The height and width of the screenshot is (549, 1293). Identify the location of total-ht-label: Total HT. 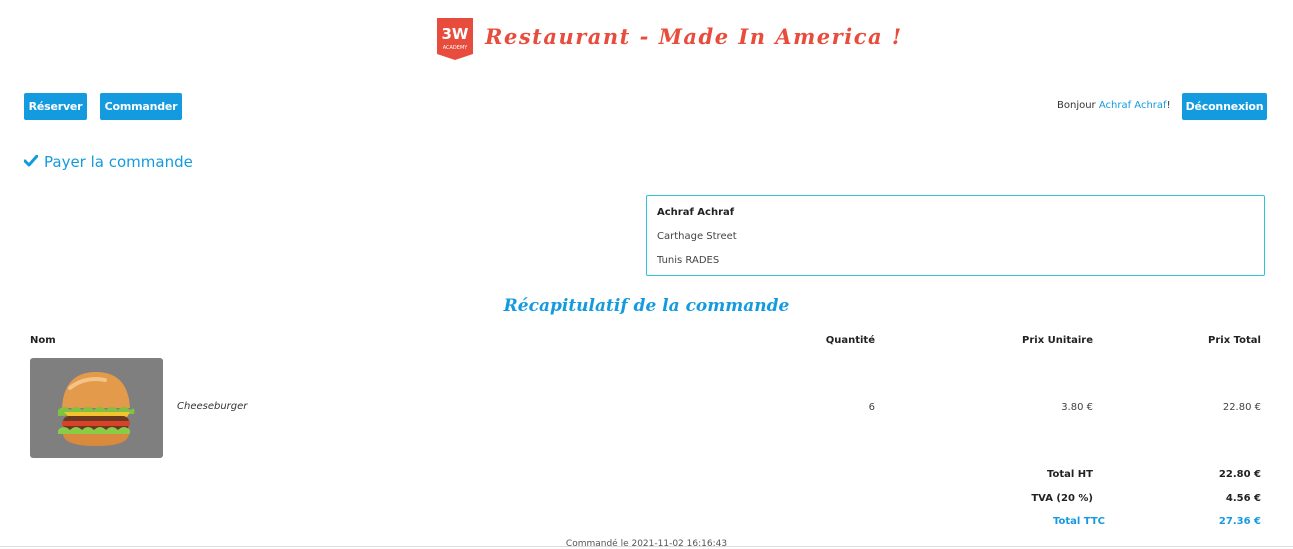
(1070, 474).